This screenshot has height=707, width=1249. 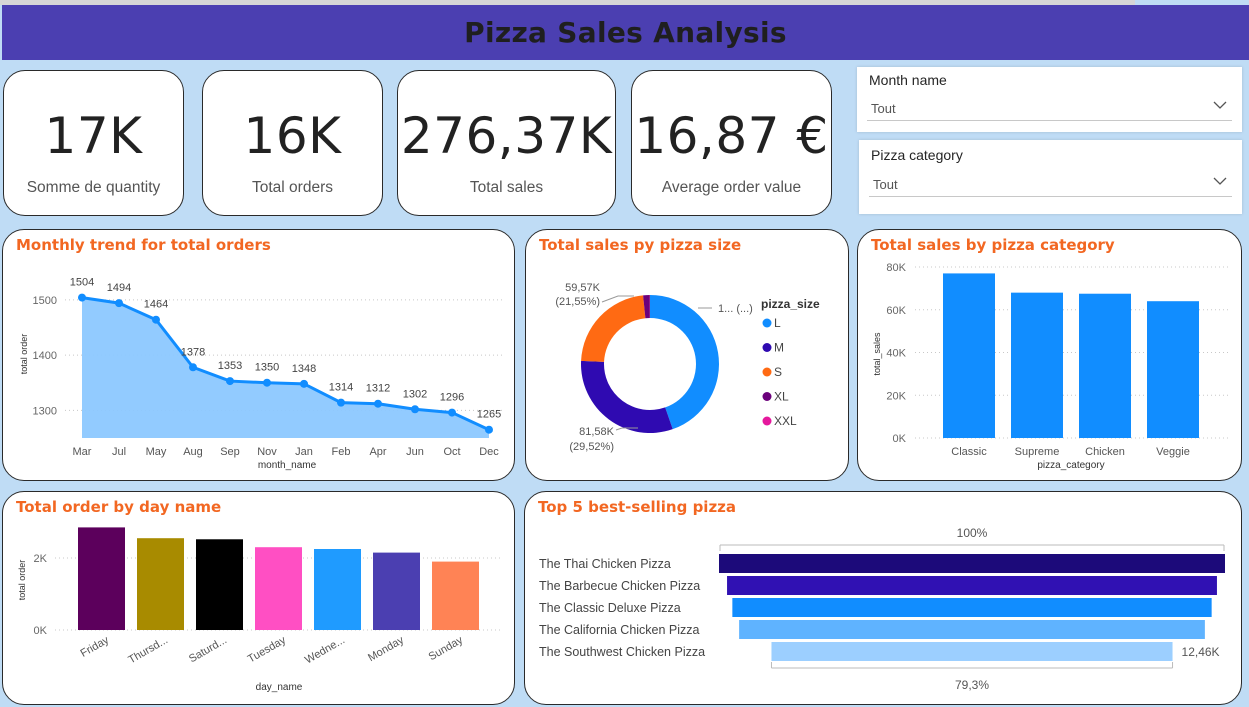 What do you see at coordinates (619, 586) in the screenshot?
I see `funnel-category-label: The Barbecue Chicken Pizza` at bounding box center [619, 586].